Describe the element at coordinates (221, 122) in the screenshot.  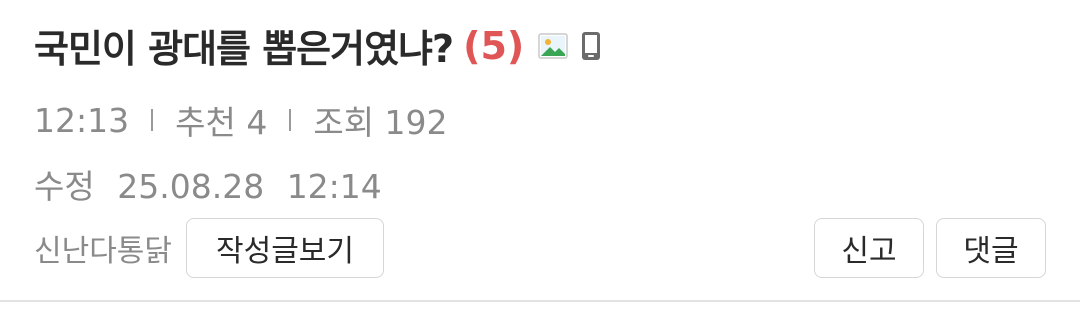
I see `recommend-count: 추천 4` at that location.